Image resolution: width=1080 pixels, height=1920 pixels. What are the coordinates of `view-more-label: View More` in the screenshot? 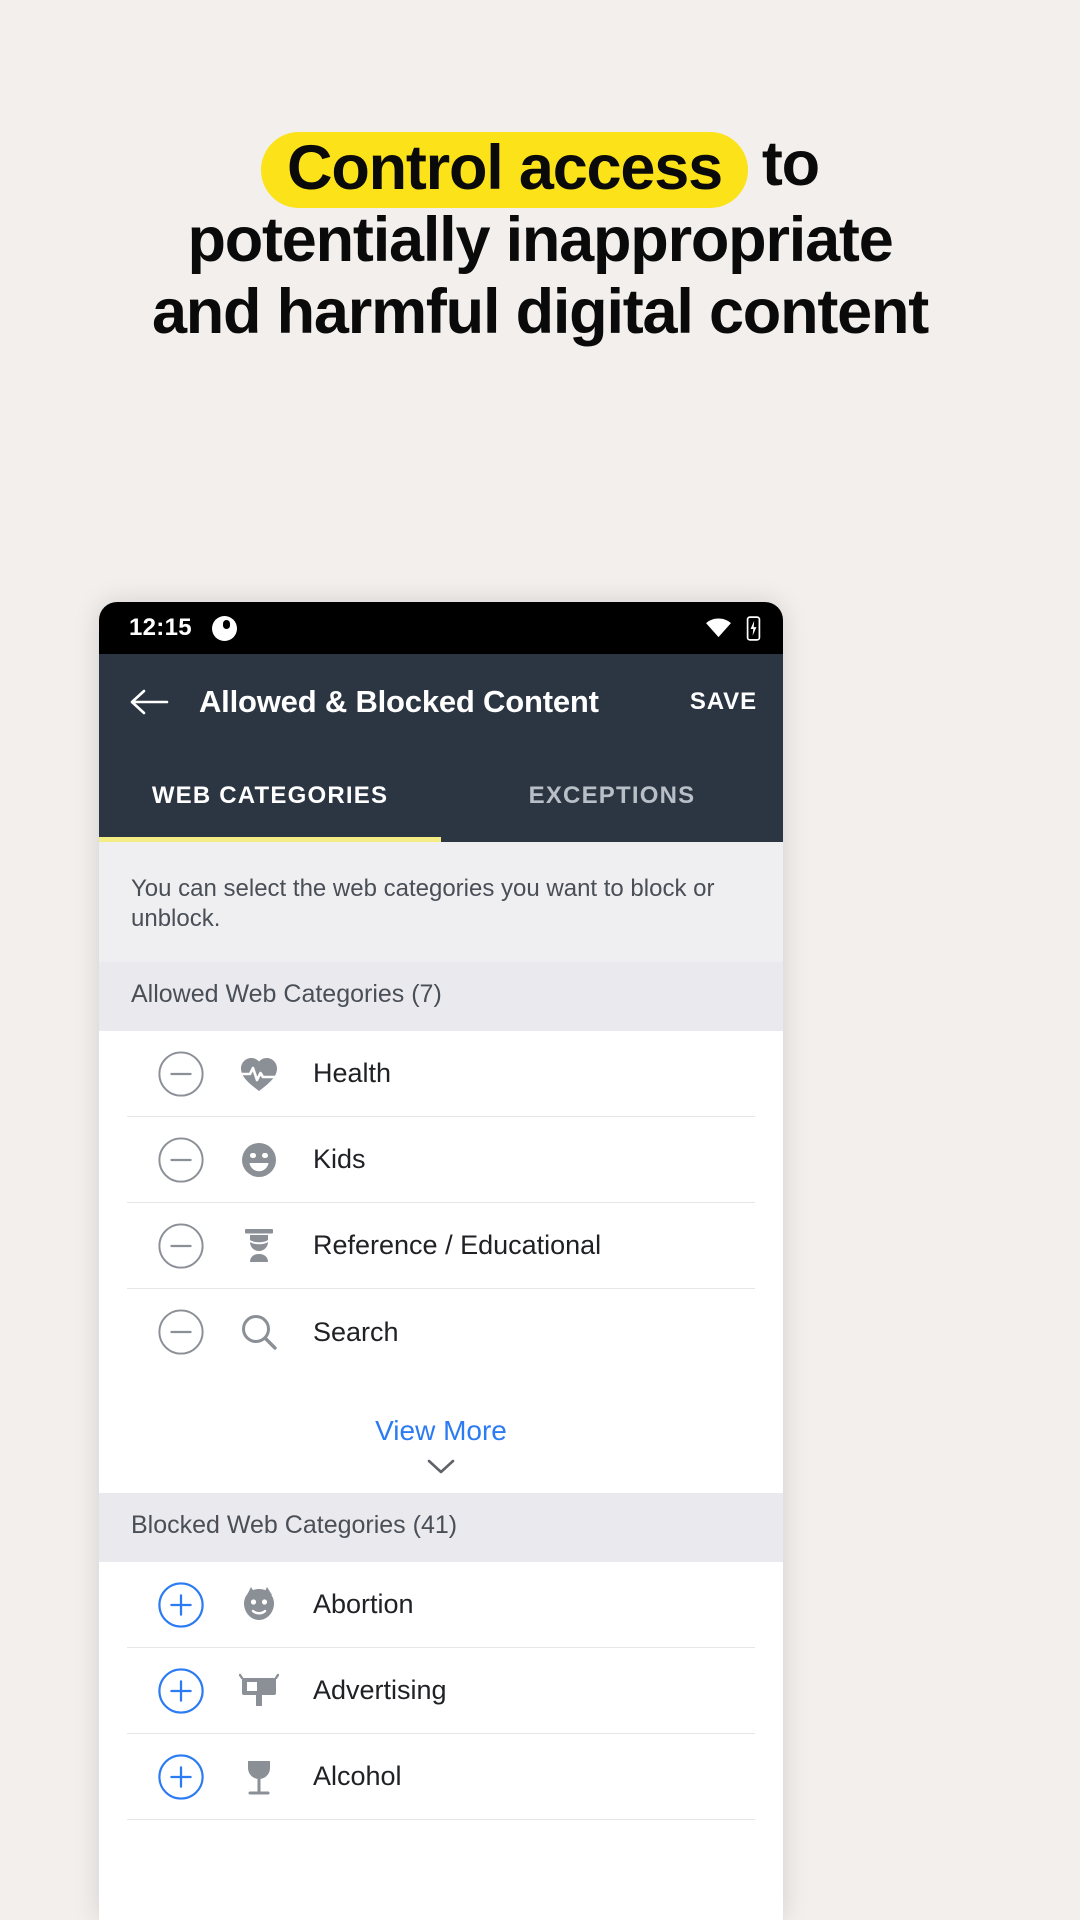 It's located at (441, 1430).